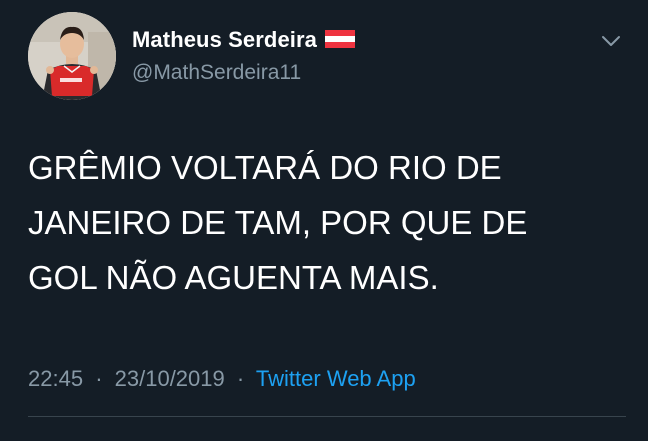 Image resolution: width=648 pixels, height=441 pixels. What do you see at coordinates (233, 277) in the screenshot?
I see `tweet-text-line: GOL NÃO AGUENTA MAIS.` at bounding box center [233, 277].